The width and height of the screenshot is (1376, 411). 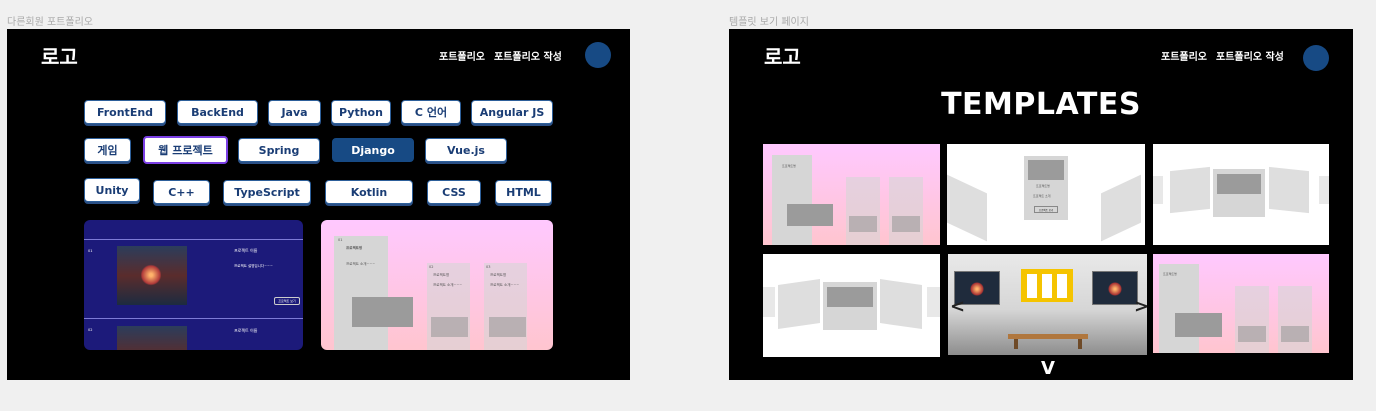 I want to click on tag-java: Java, so click(x=294, y=112).